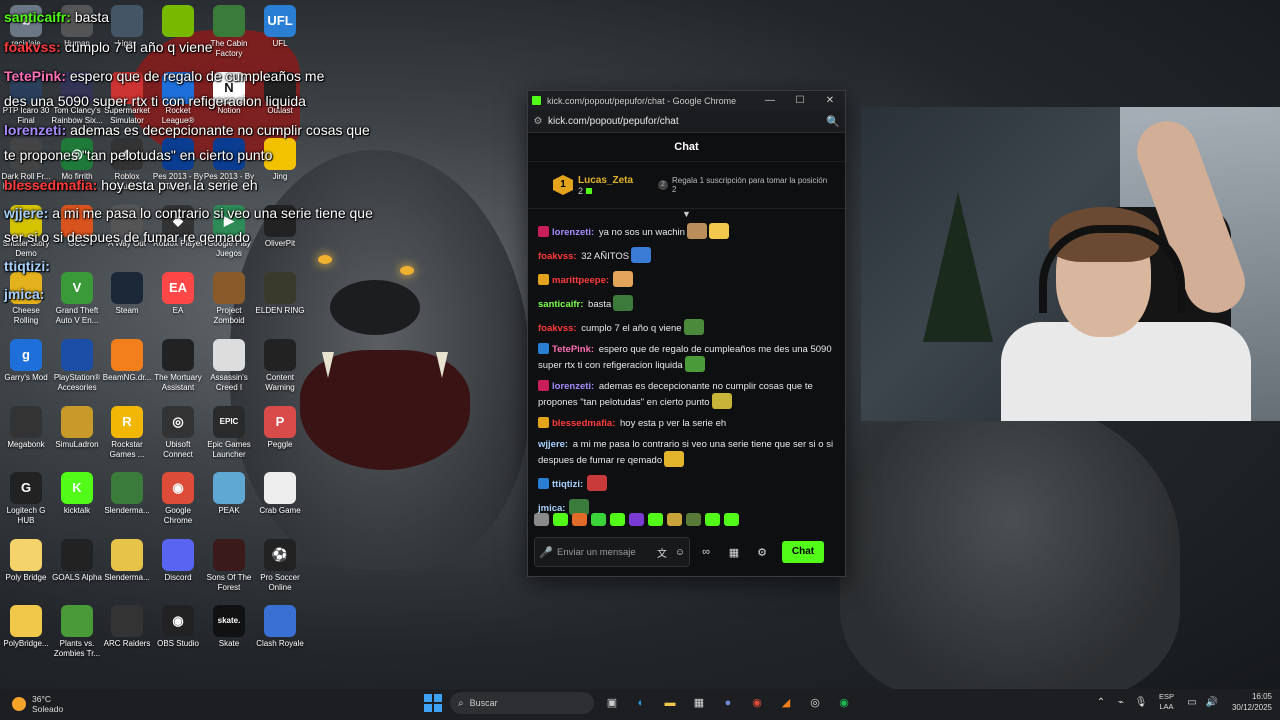 This screenshot has width=1280, height=720. What do you see at coordinates (604, 256) in the screenshot?
I see `chat-message-text: 32 AÑITOS` at bounding box center [604, 256].